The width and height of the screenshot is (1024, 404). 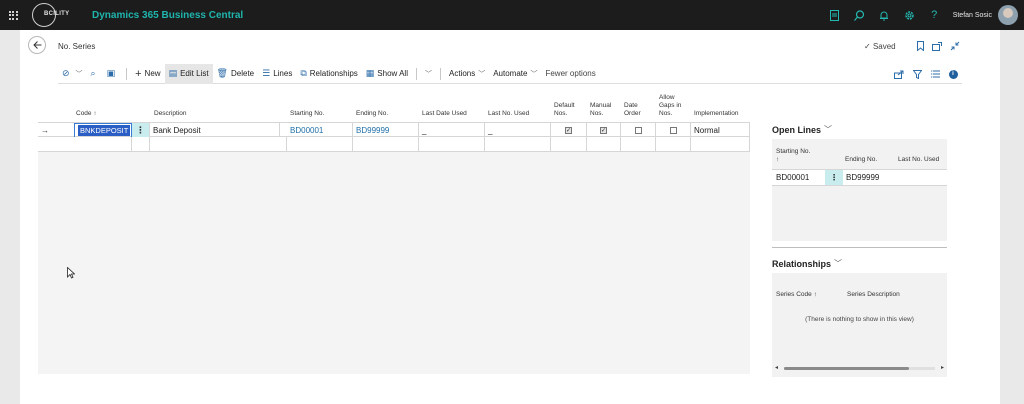 I want to click on relationships-title: Relationships ﹀, so click(x=807, y=263).